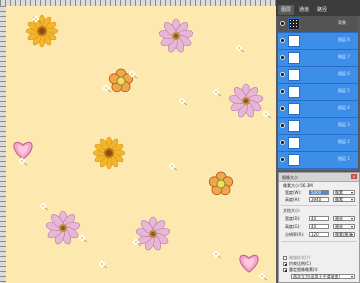 The width and height of the screenshot is (360, 283). What do you see at coordinates (285, 270) in the screenshot?
I see `resample-checkbox` at bounding box center [285, 270].